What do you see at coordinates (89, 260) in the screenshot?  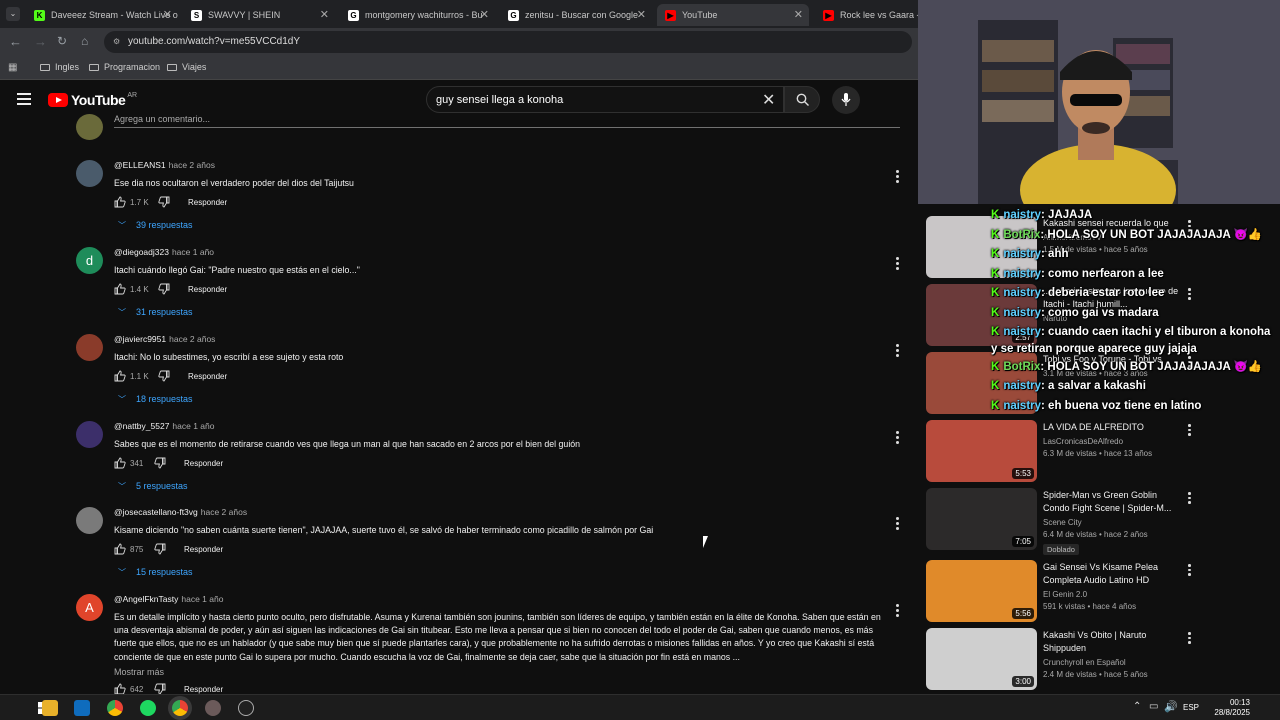 I see `commenter-avatar: d` at bounding box center [89, 260].